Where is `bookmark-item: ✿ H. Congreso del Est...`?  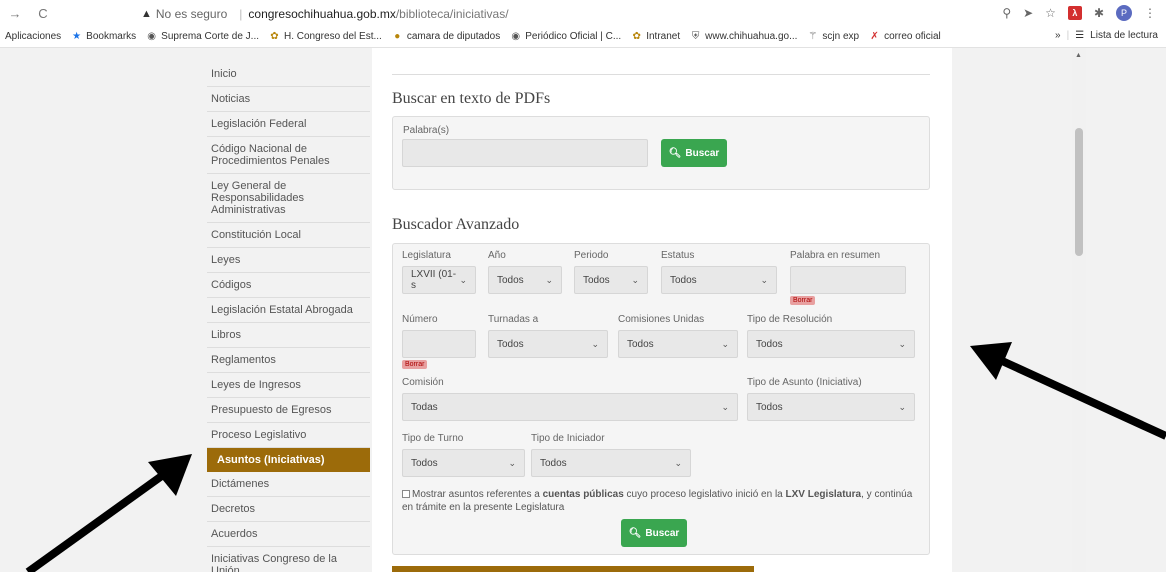 bookmark-item: ✿ H. Congreso del Est... is located at coordinates (325, 36).